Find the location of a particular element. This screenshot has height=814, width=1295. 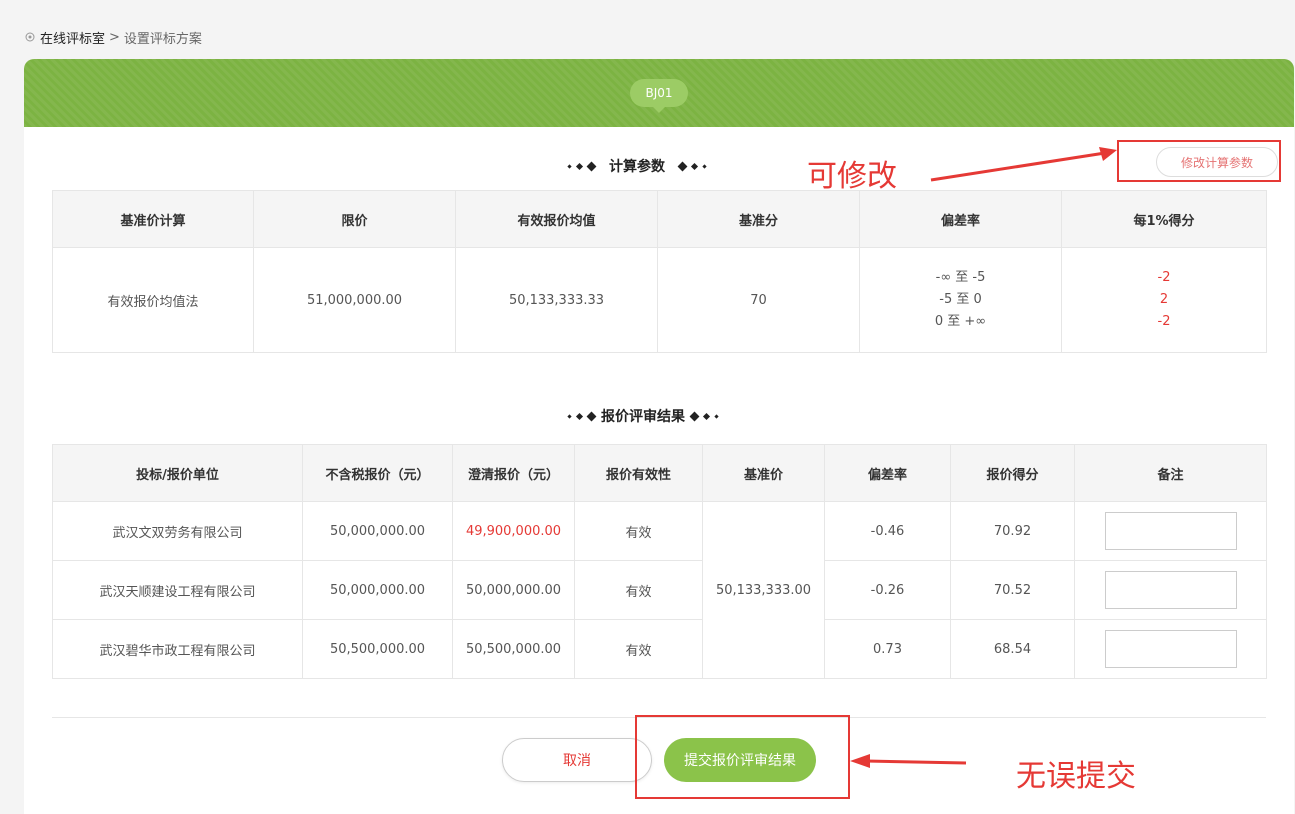

price: 50,500,000.00 is located at coordinates (377, 649).